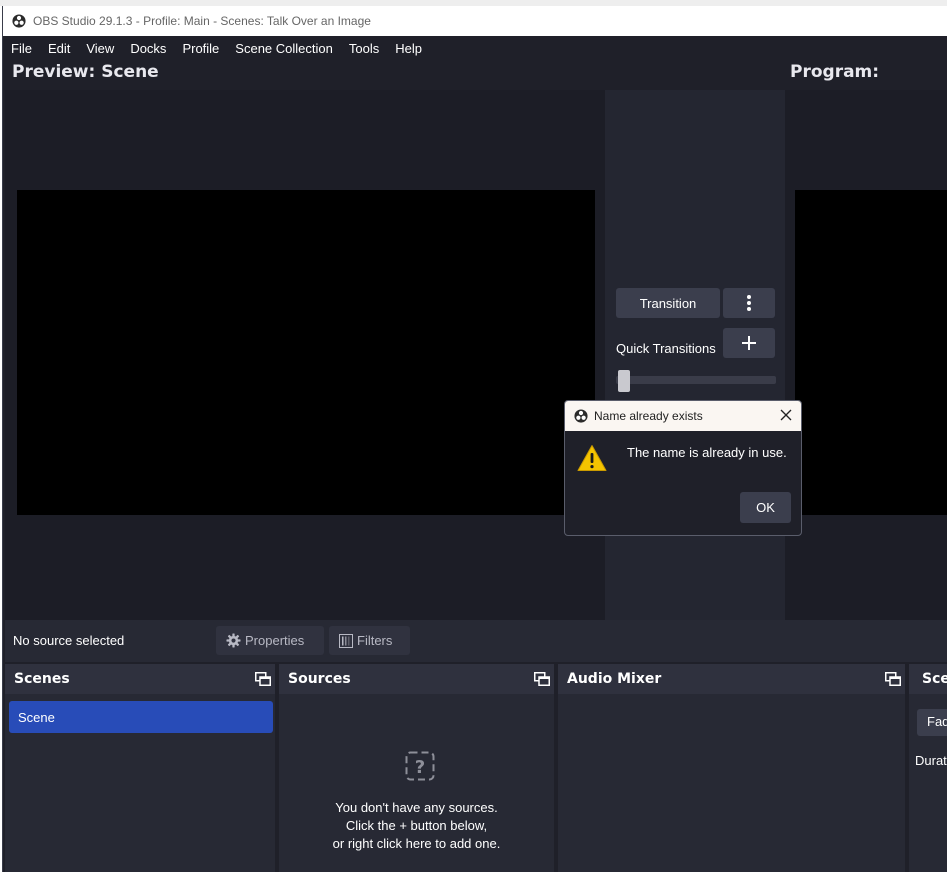 The width and height of the screenshot is (947, 872). I want to click on scene-transitions-dock: Scene Transitions Fade Duration, so click(928, 768).